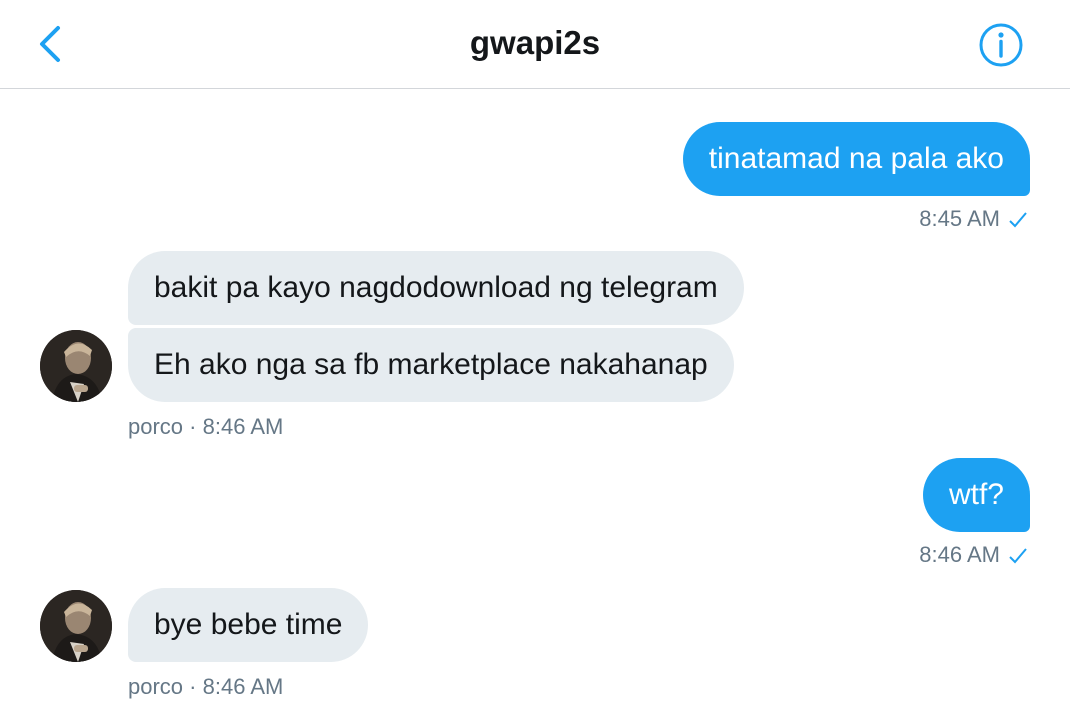  I want to click on conversation-title: gwapi2s, so click(535, 42).